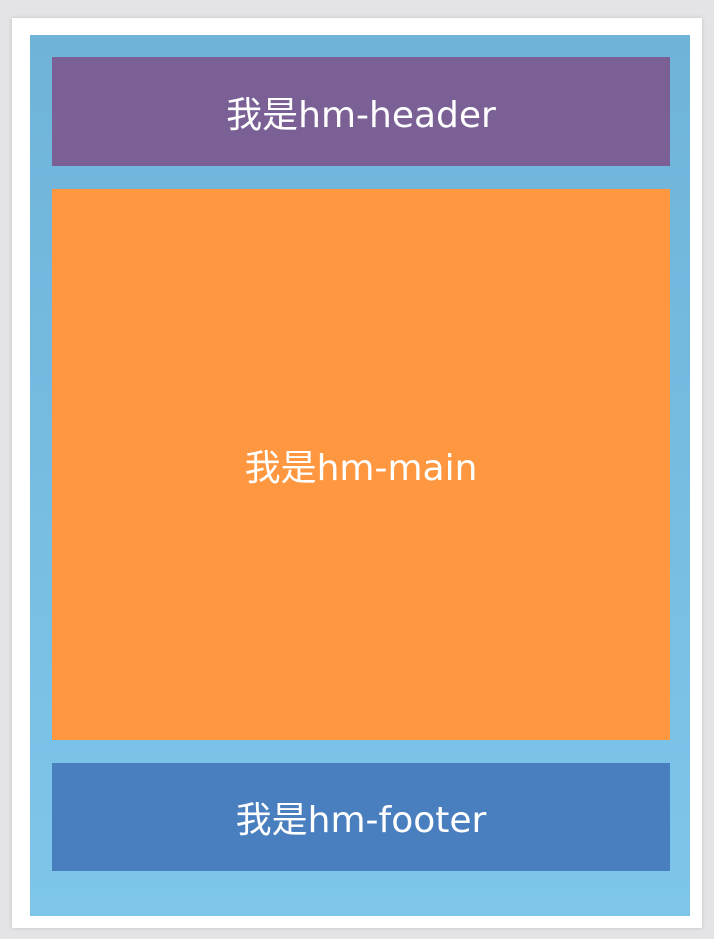  Describe the element at coordinates (361, 468) in the screenshot. I see `hm-main-label: 我是hm-main` at that location.